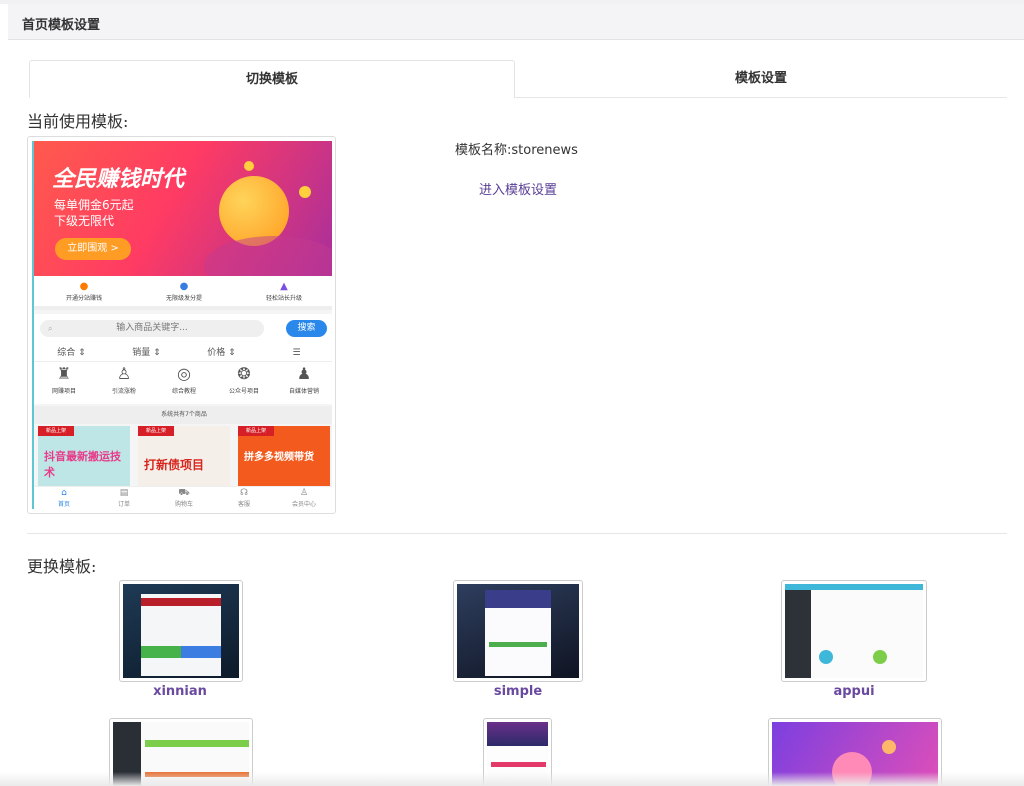 The image size is (1024, 786). Describe the element at coordinates (183, 353) in the screenshot. I see `preview-sort-row: 综合 ⇕ 销量 ⇕ 价格 ⇕ ☰` at that location.